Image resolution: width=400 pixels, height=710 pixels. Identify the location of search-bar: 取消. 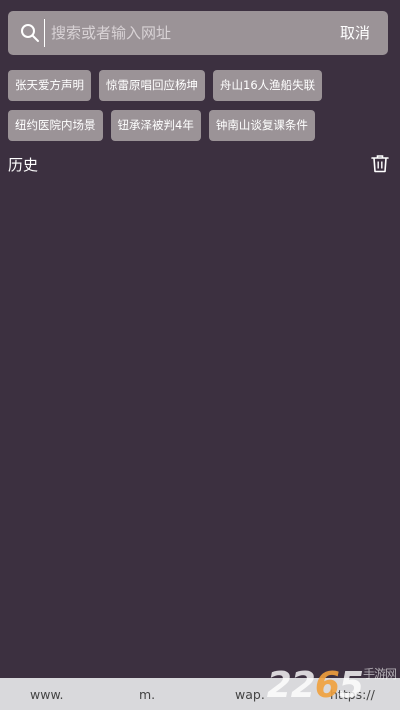
(198, 33).